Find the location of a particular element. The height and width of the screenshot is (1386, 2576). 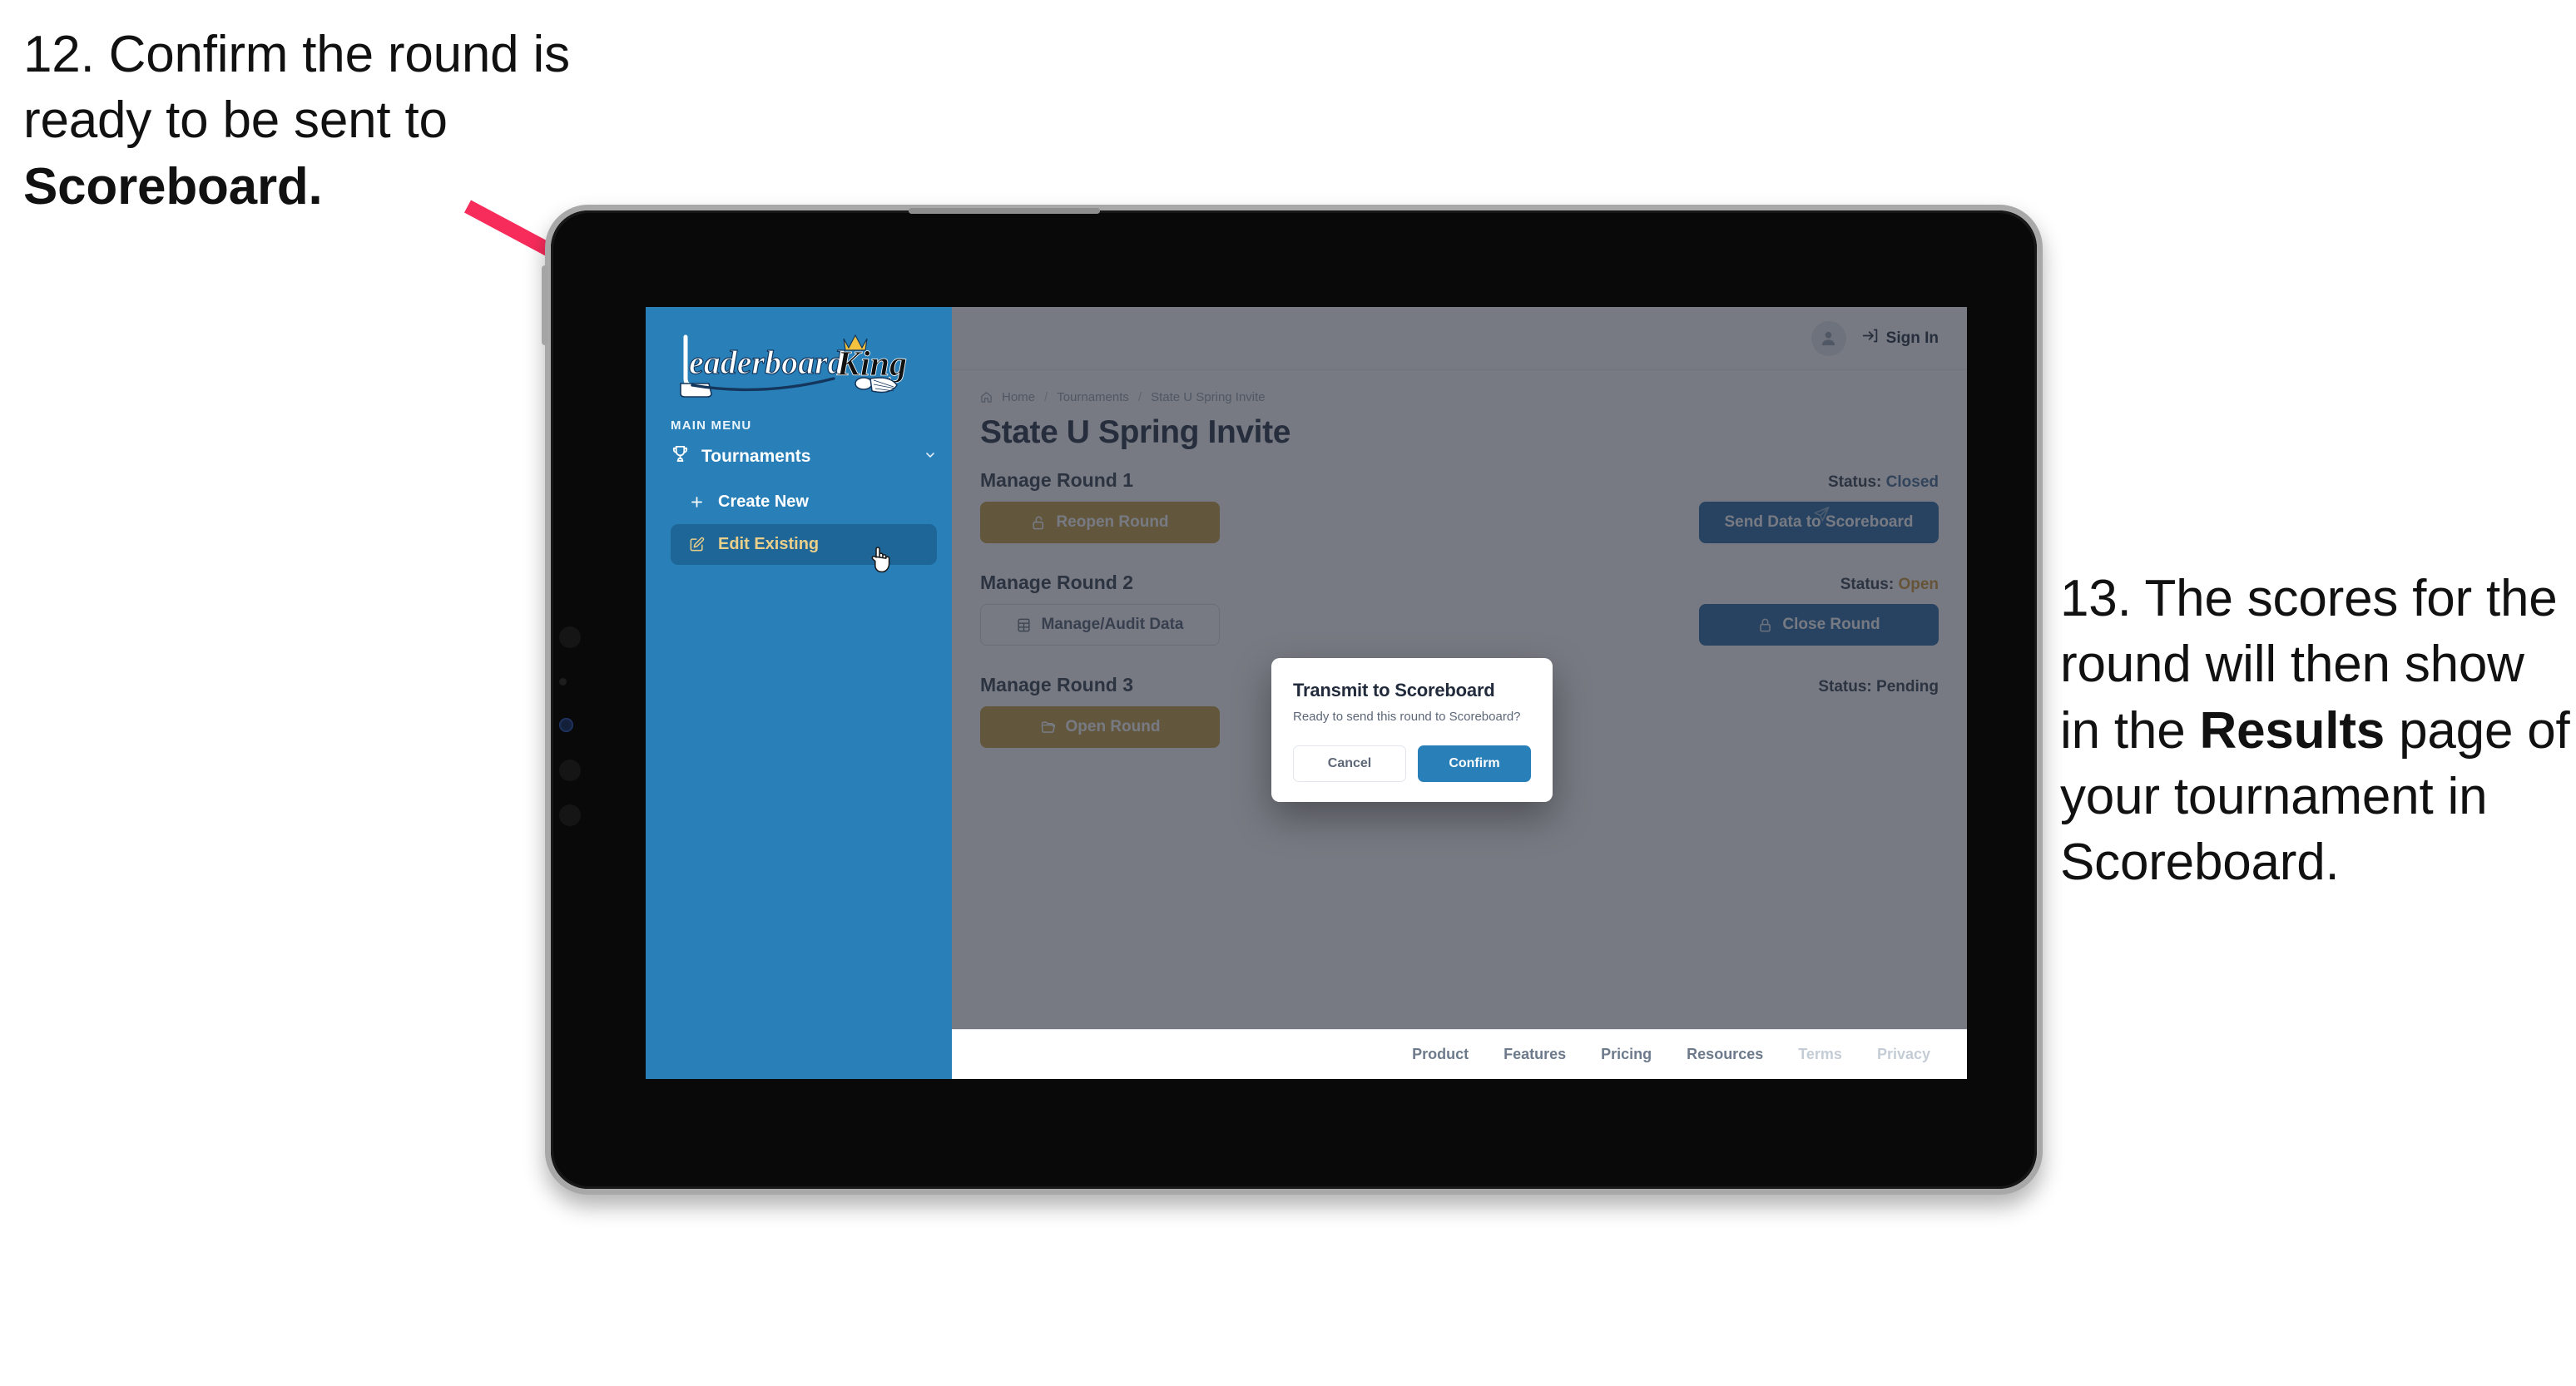

tablet-speaker-grill is located at coordinates (1005, 211).